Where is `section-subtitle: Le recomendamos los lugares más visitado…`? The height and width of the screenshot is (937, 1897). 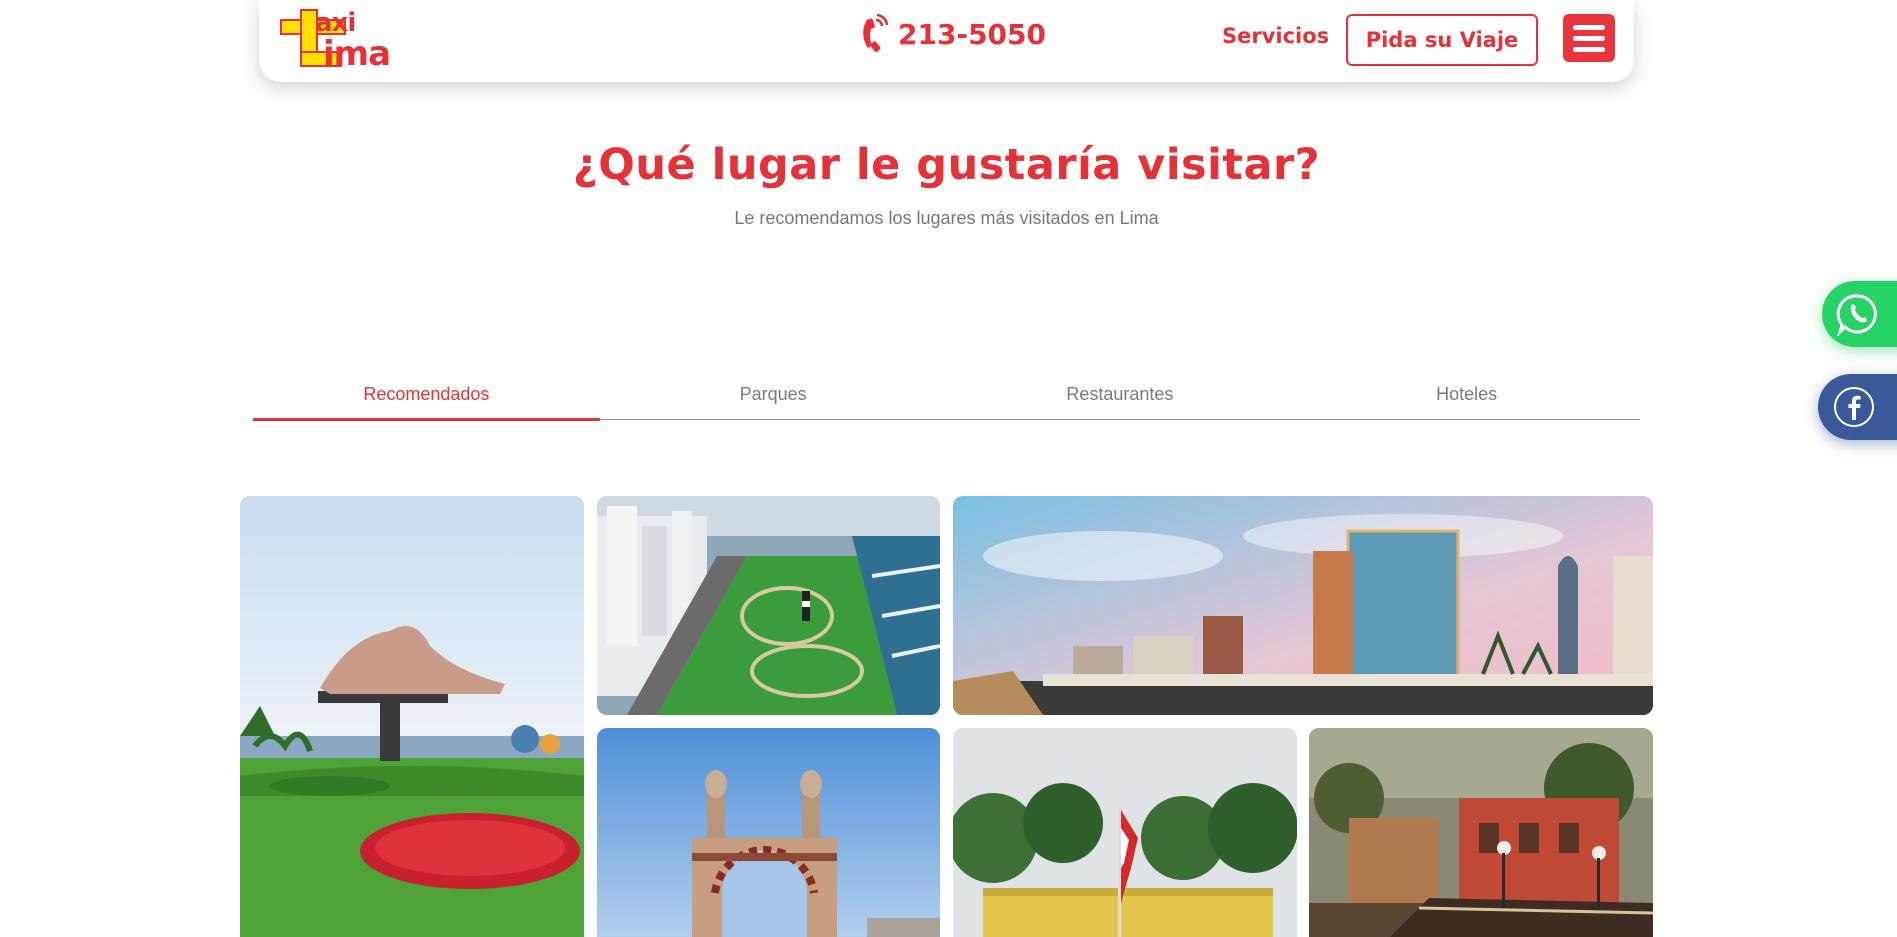 section-subtitle: Le recomendamos los lugares más visitado… is located at coordinates (946, 218).